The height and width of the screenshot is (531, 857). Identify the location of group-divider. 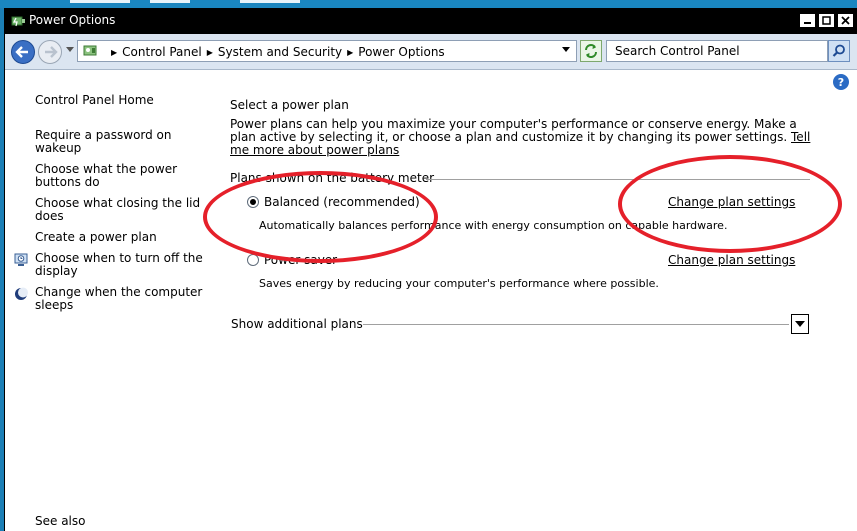
(618, 179).